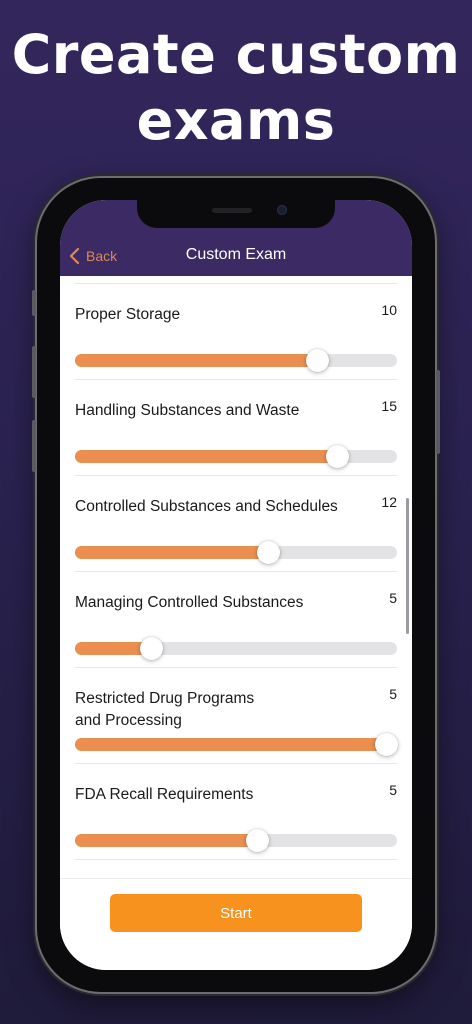 The height and width of the screenshot is (1024, 472). Describe the element at coordinates (189, 602) in the screenshot. I see `topic-label: Managing Controlled Substances` at that location.